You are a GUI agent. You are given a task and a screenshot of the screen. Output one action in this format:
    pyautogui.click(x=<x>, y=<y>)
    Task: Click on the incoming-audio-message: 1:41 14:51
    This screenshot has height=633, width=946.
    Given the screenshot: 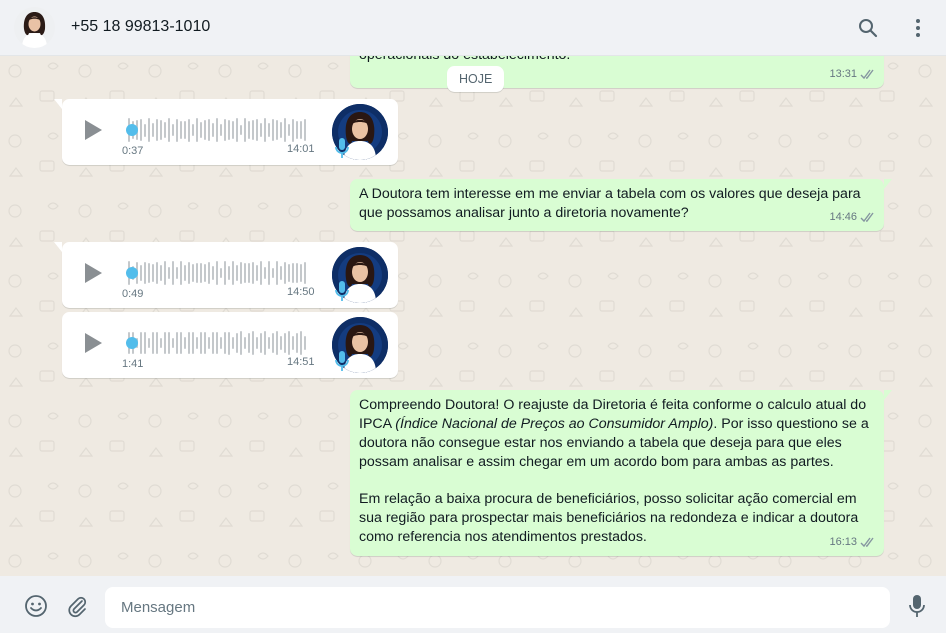 What is the action you would take?
    pyautogui.click(x=230, y=345)
    